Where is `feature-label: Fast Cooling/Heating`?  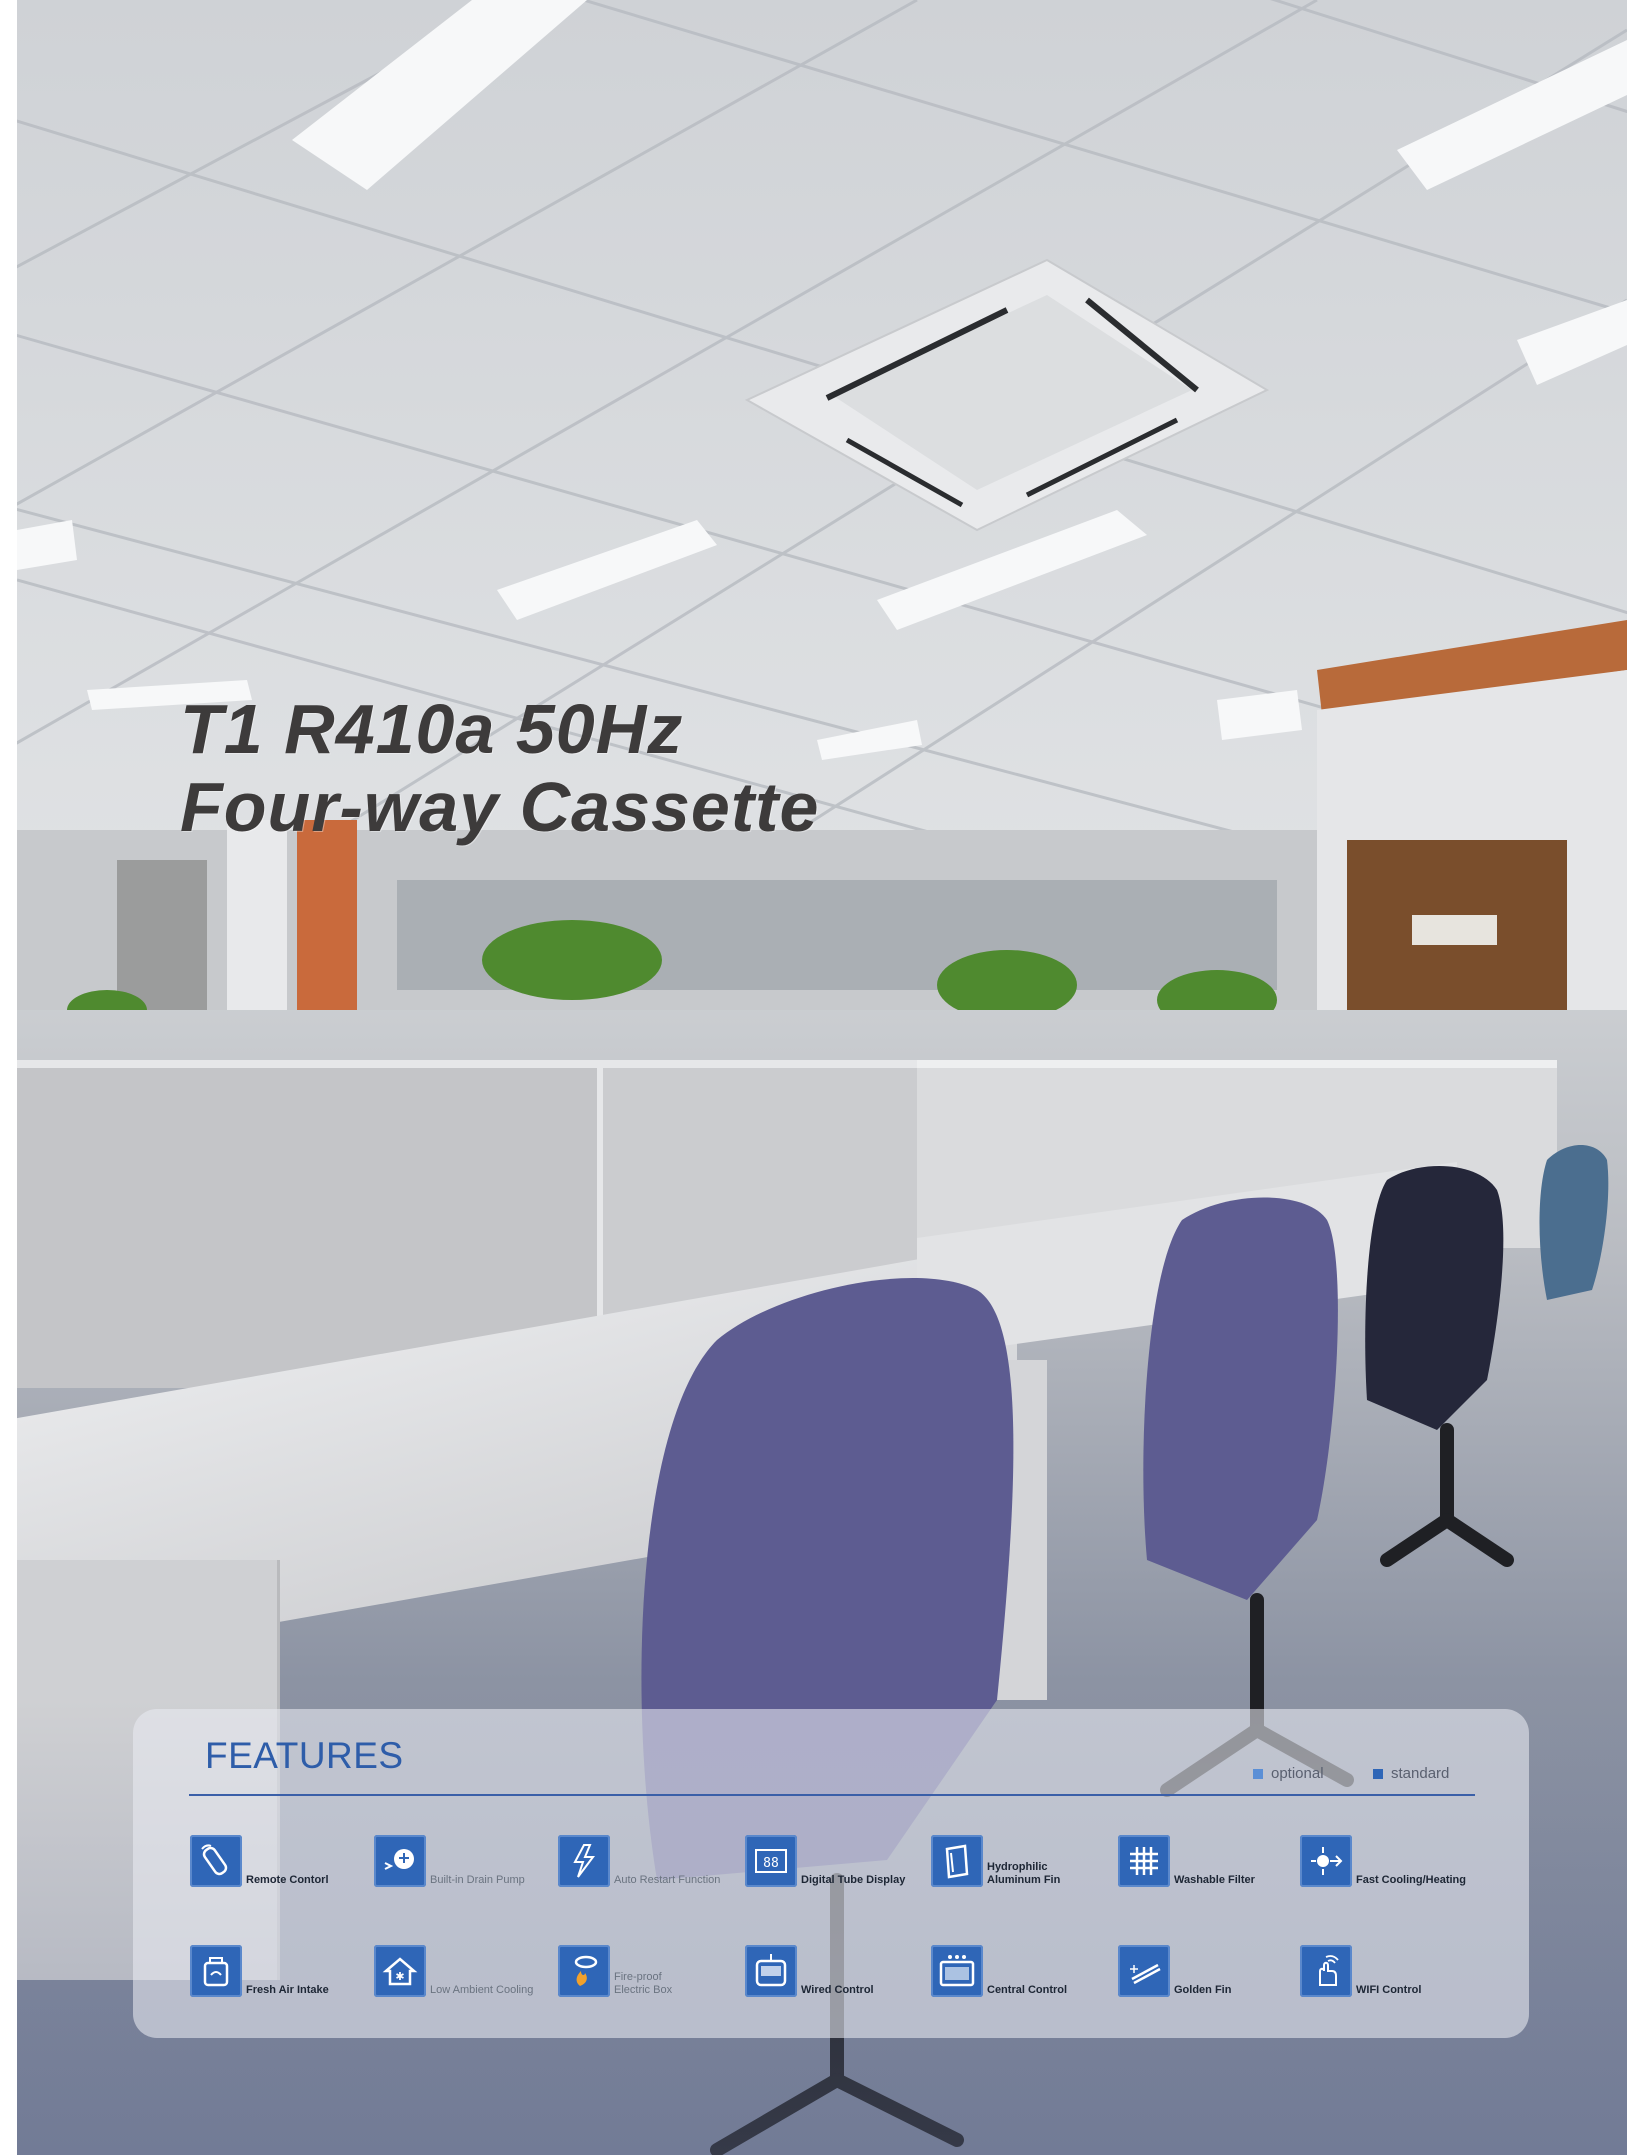 feature-label: Fast Cooling/Heating is located at coordinates (1411, 1880).